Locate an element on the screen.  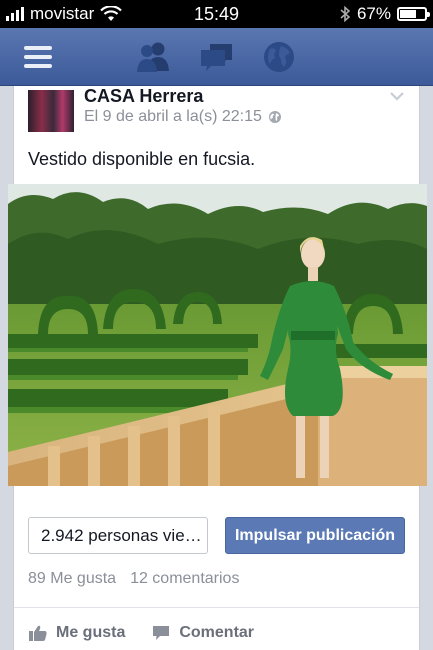
comment-icon is located at coordinates (161, 633).